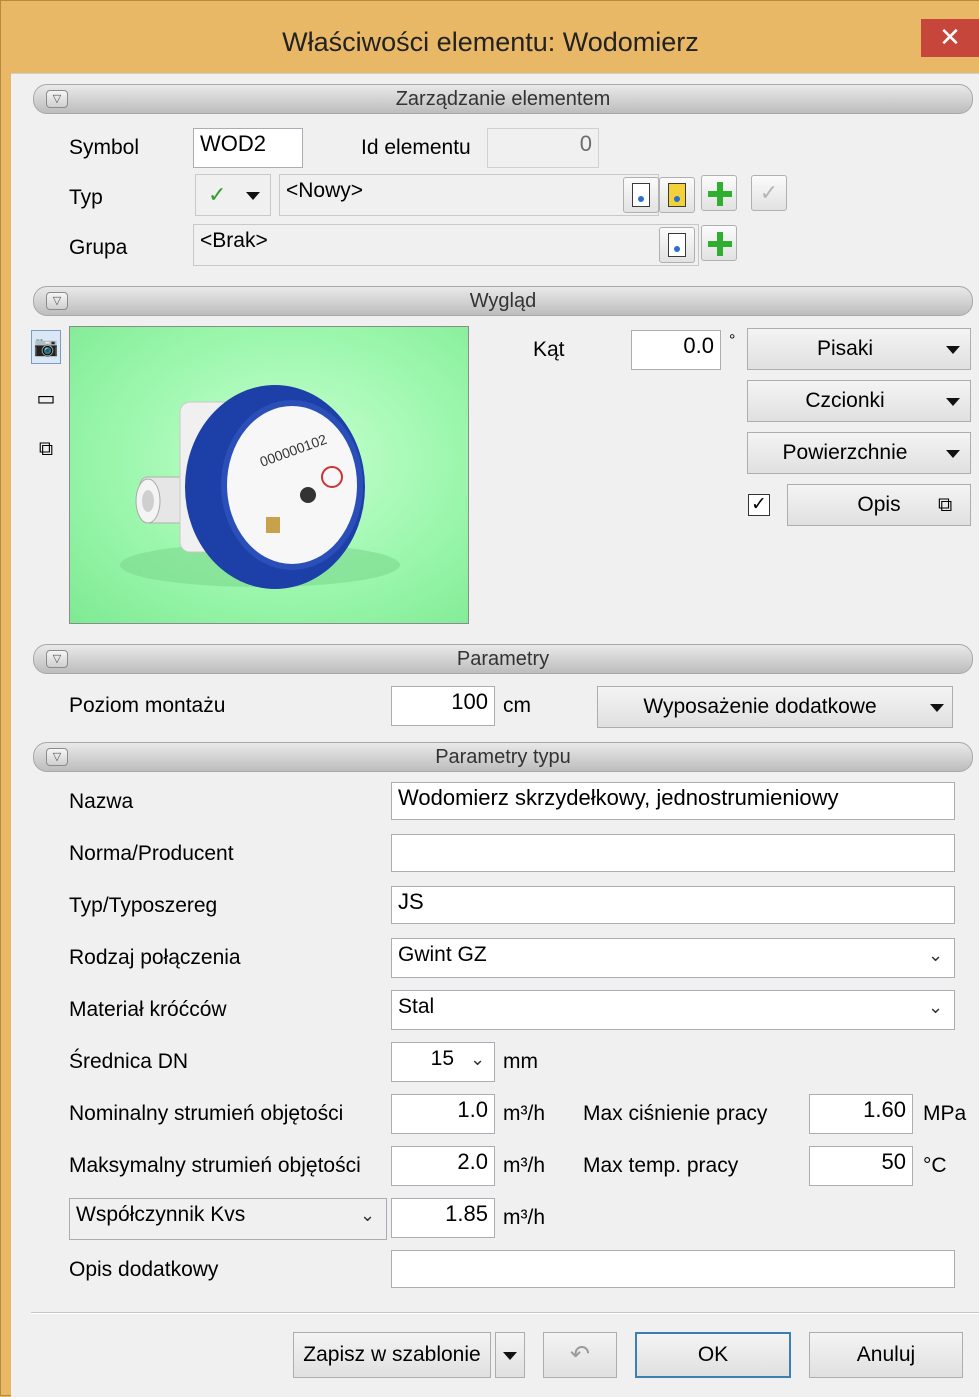 This screenshot has width=979, height=1397. I want to click on extra-equipment-button: Wyposażenie dodatkowe, so click(775, 707).